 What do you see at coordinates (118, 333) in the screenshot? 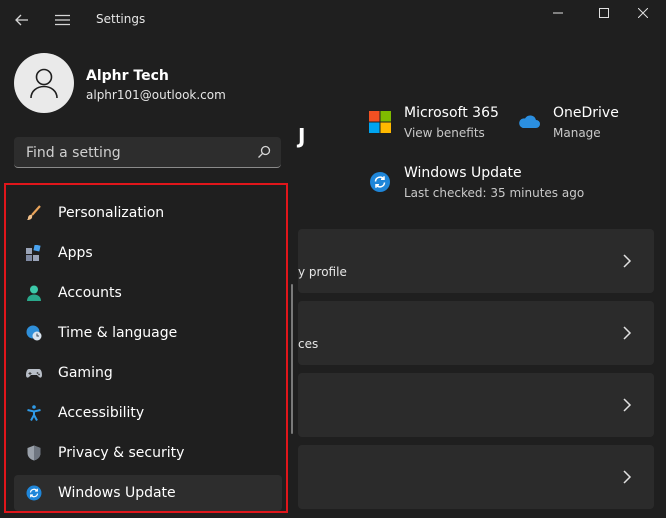
I see `sidebar-item-label: Time & language` at bounding box center [118, 333].